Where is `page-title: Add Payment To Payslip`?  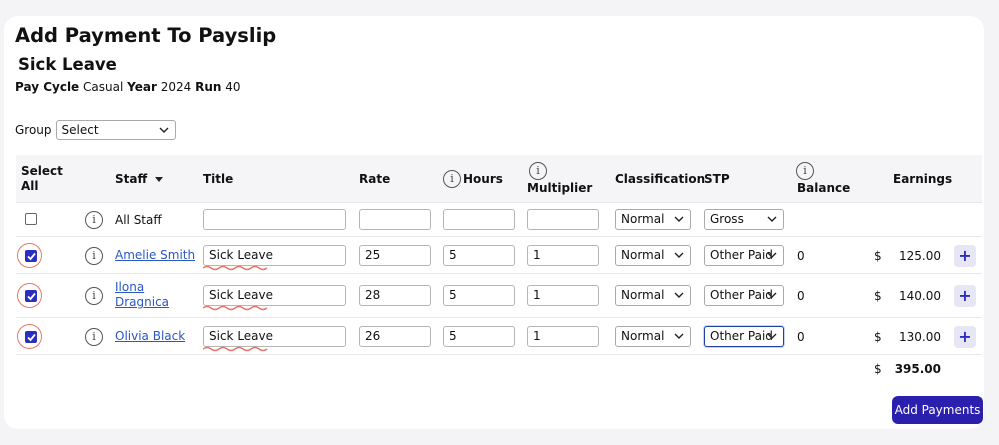
page-title: Add Payment To Payslip is located at coordinates (146, 35).